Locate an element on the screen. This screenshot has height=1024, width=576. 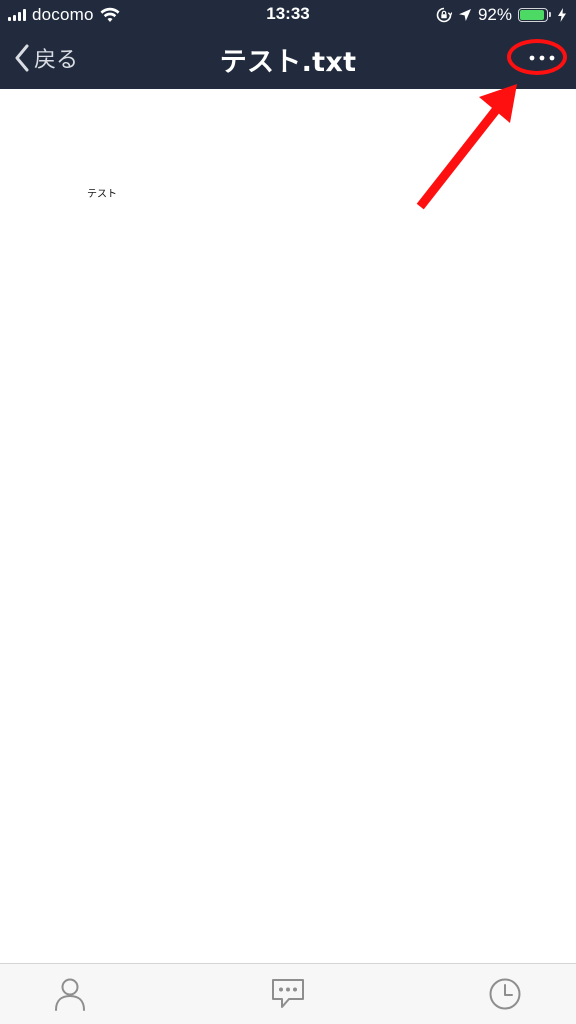
document-content: テスト is located at coordinates (102, 194).